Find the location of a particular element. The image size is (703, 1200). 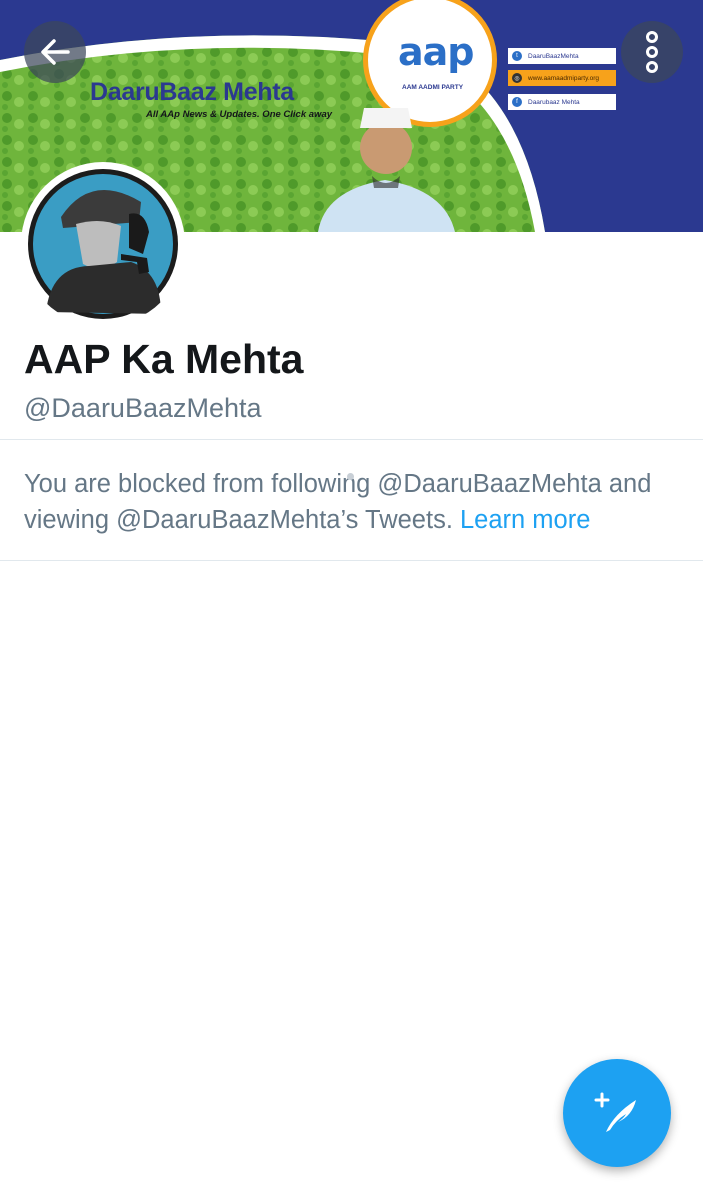

avatar-image is located at coordinates (103, 244).